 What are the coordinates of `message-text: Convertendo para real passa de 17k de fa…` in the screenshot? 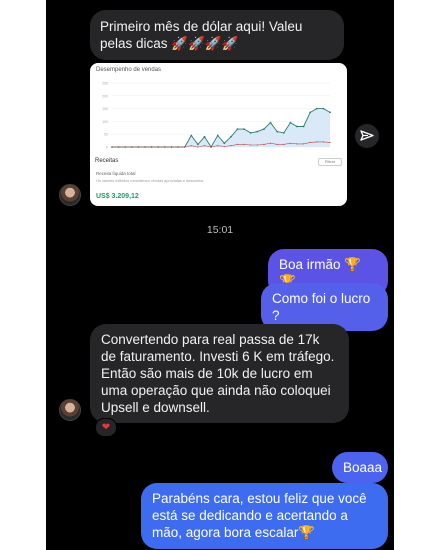 It's located at (218, 373).